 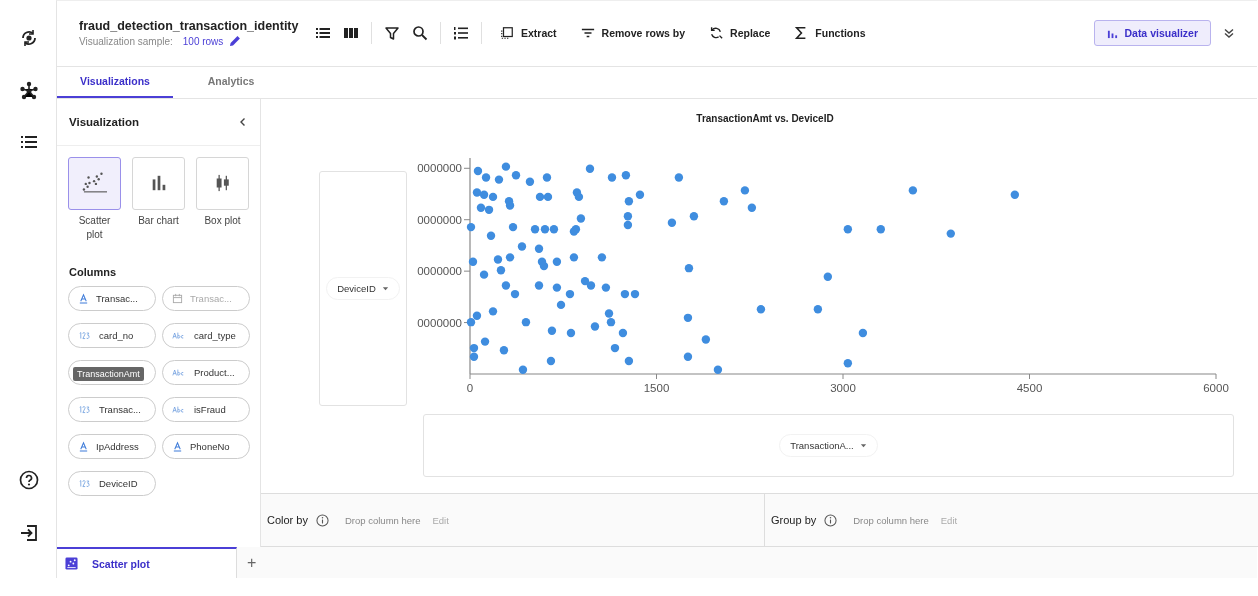 I want to click on encoding-label: Color by, so click(x=287, y=520).